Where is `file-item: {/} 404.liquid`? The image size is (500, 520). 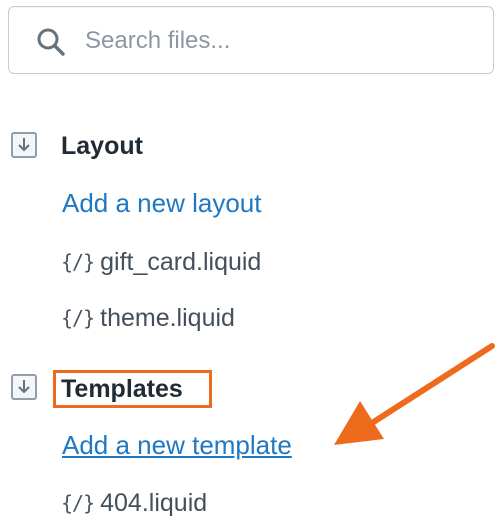 file-item: {/} 404.liquid is located at coordinates (134, 503).